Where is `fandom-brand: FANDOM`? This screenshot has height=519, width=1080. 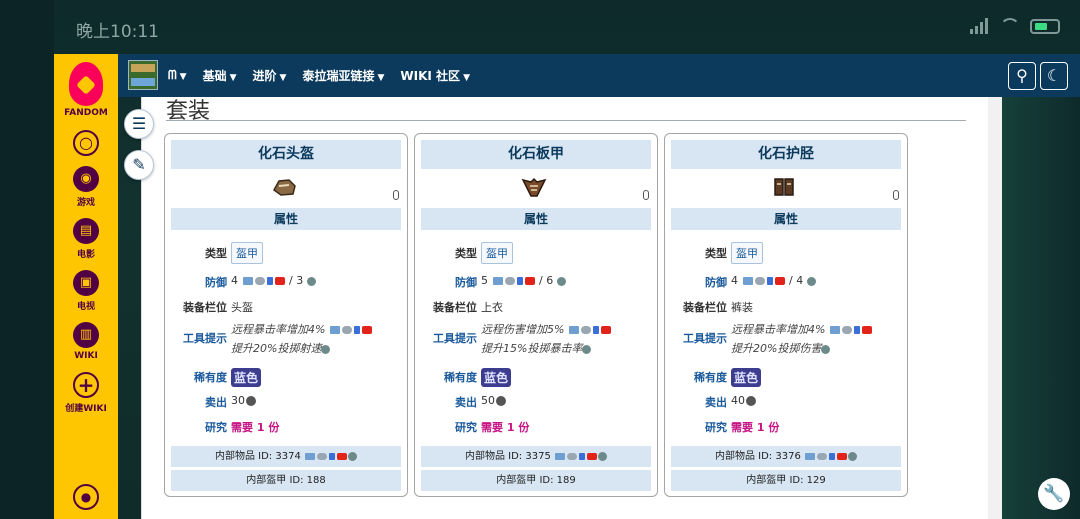 fandom-brand: FANDOM is located at coordinates (86, 113).